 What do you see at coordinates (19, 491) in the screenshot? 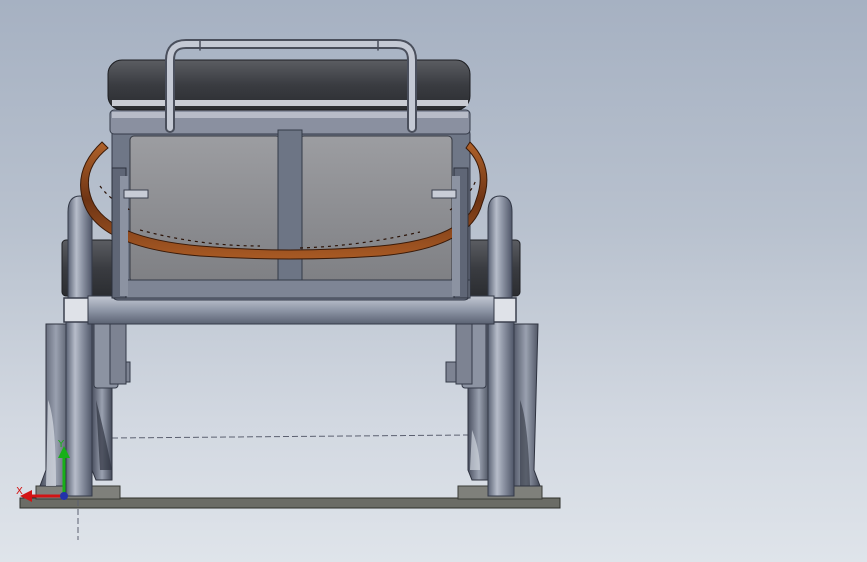
I see `x-axis-label: X` at bounding box center [19, 491].